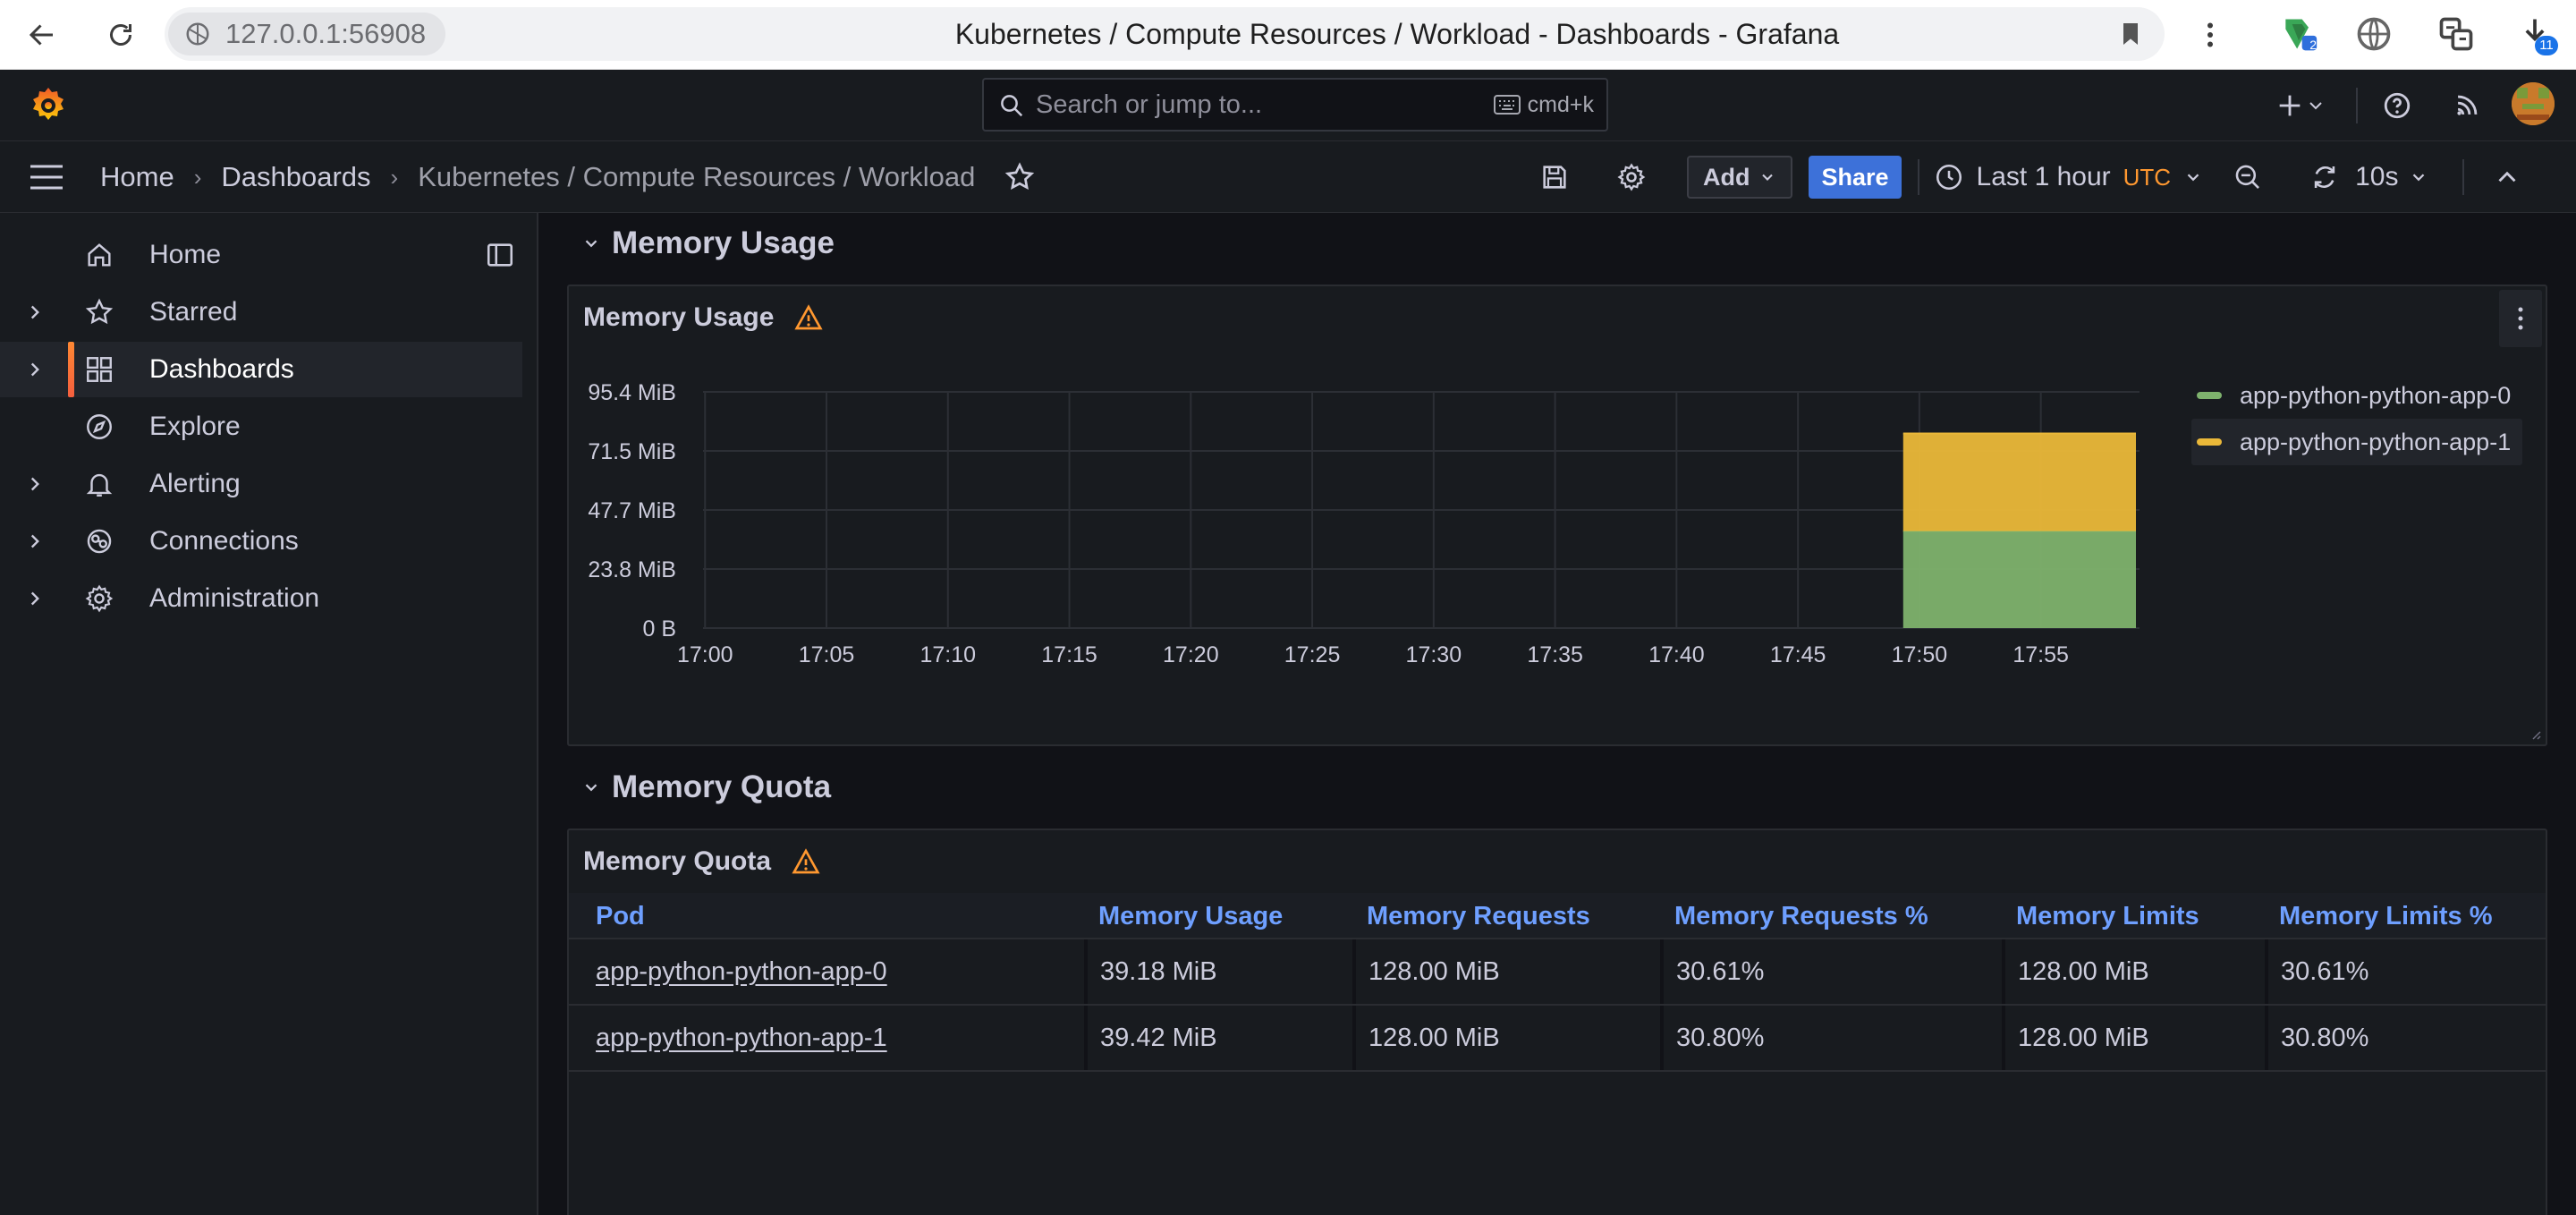 The image size is (2576, 1215). I want to click on sidebar-item-connections: Connections, so click(261, 542).